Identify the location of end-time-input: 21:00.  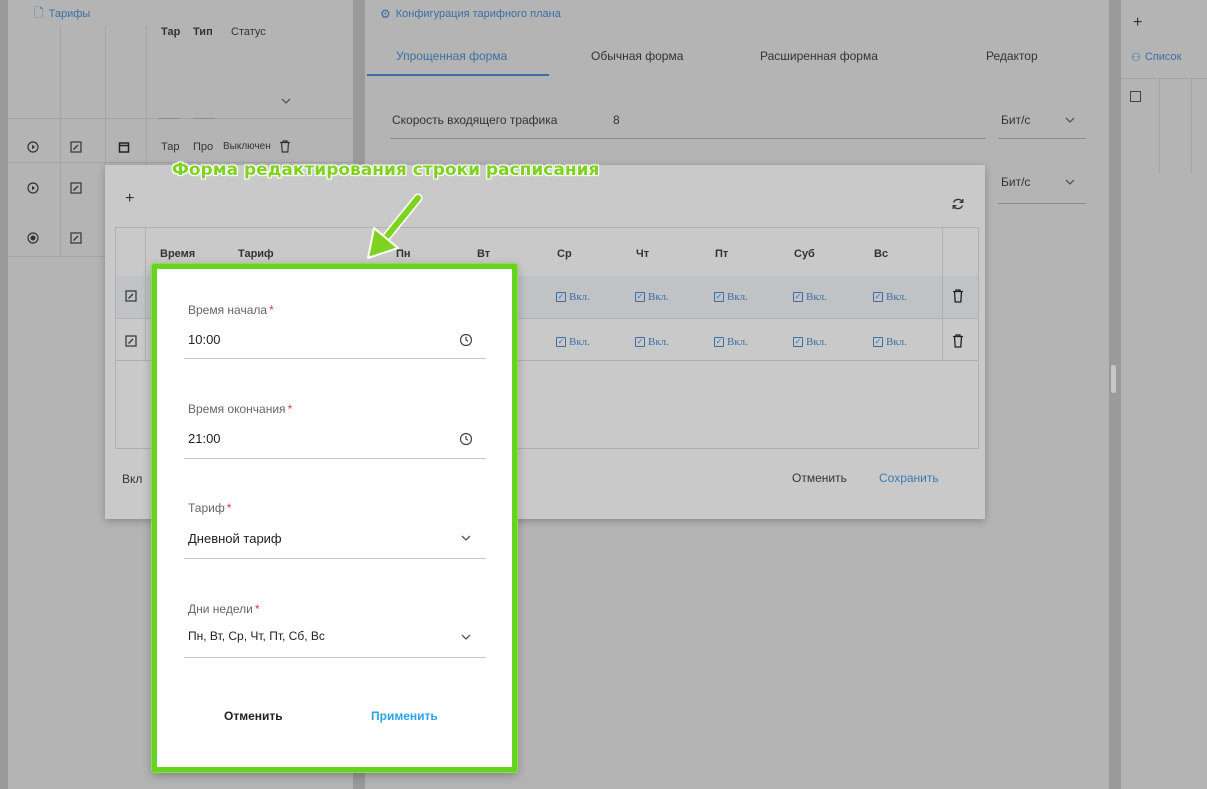
(204, 438).